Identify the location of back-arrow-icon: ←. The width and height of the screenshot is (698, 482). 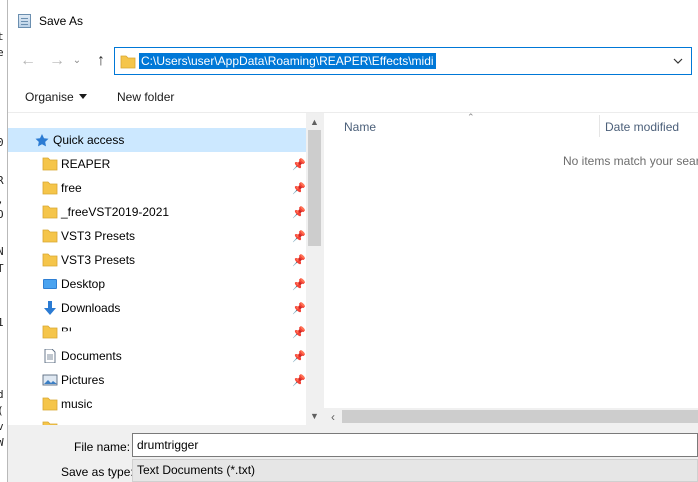
(28, 61).